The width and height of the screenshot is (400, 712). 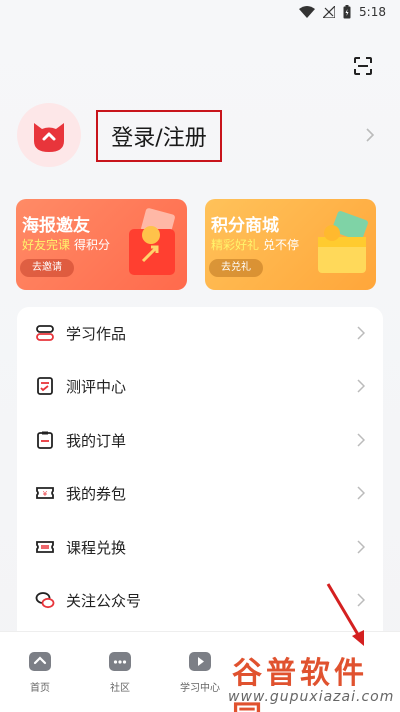 I want to click on invite-friends-banner: 海报邀友 好友完课 得积分 去邀请, so click(x=101, y=244).